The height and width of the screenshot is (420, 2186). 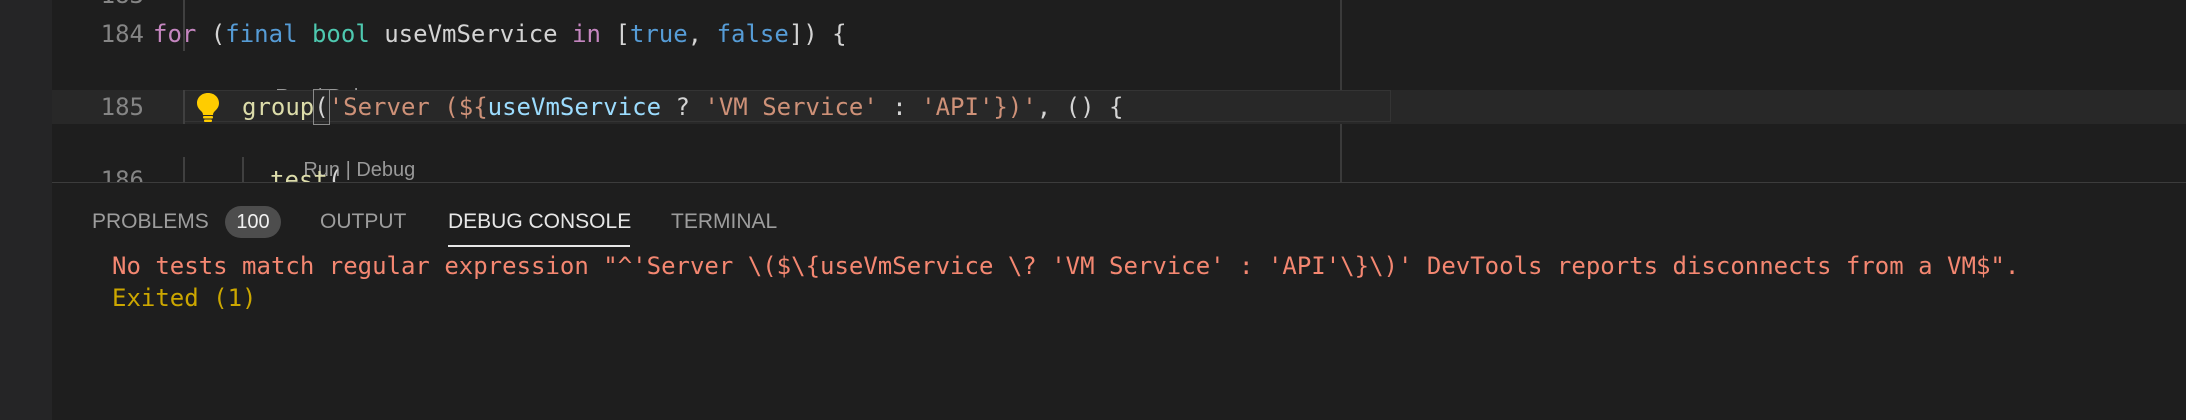 I want to click on code-token: ?, so click(x=683, y=107).